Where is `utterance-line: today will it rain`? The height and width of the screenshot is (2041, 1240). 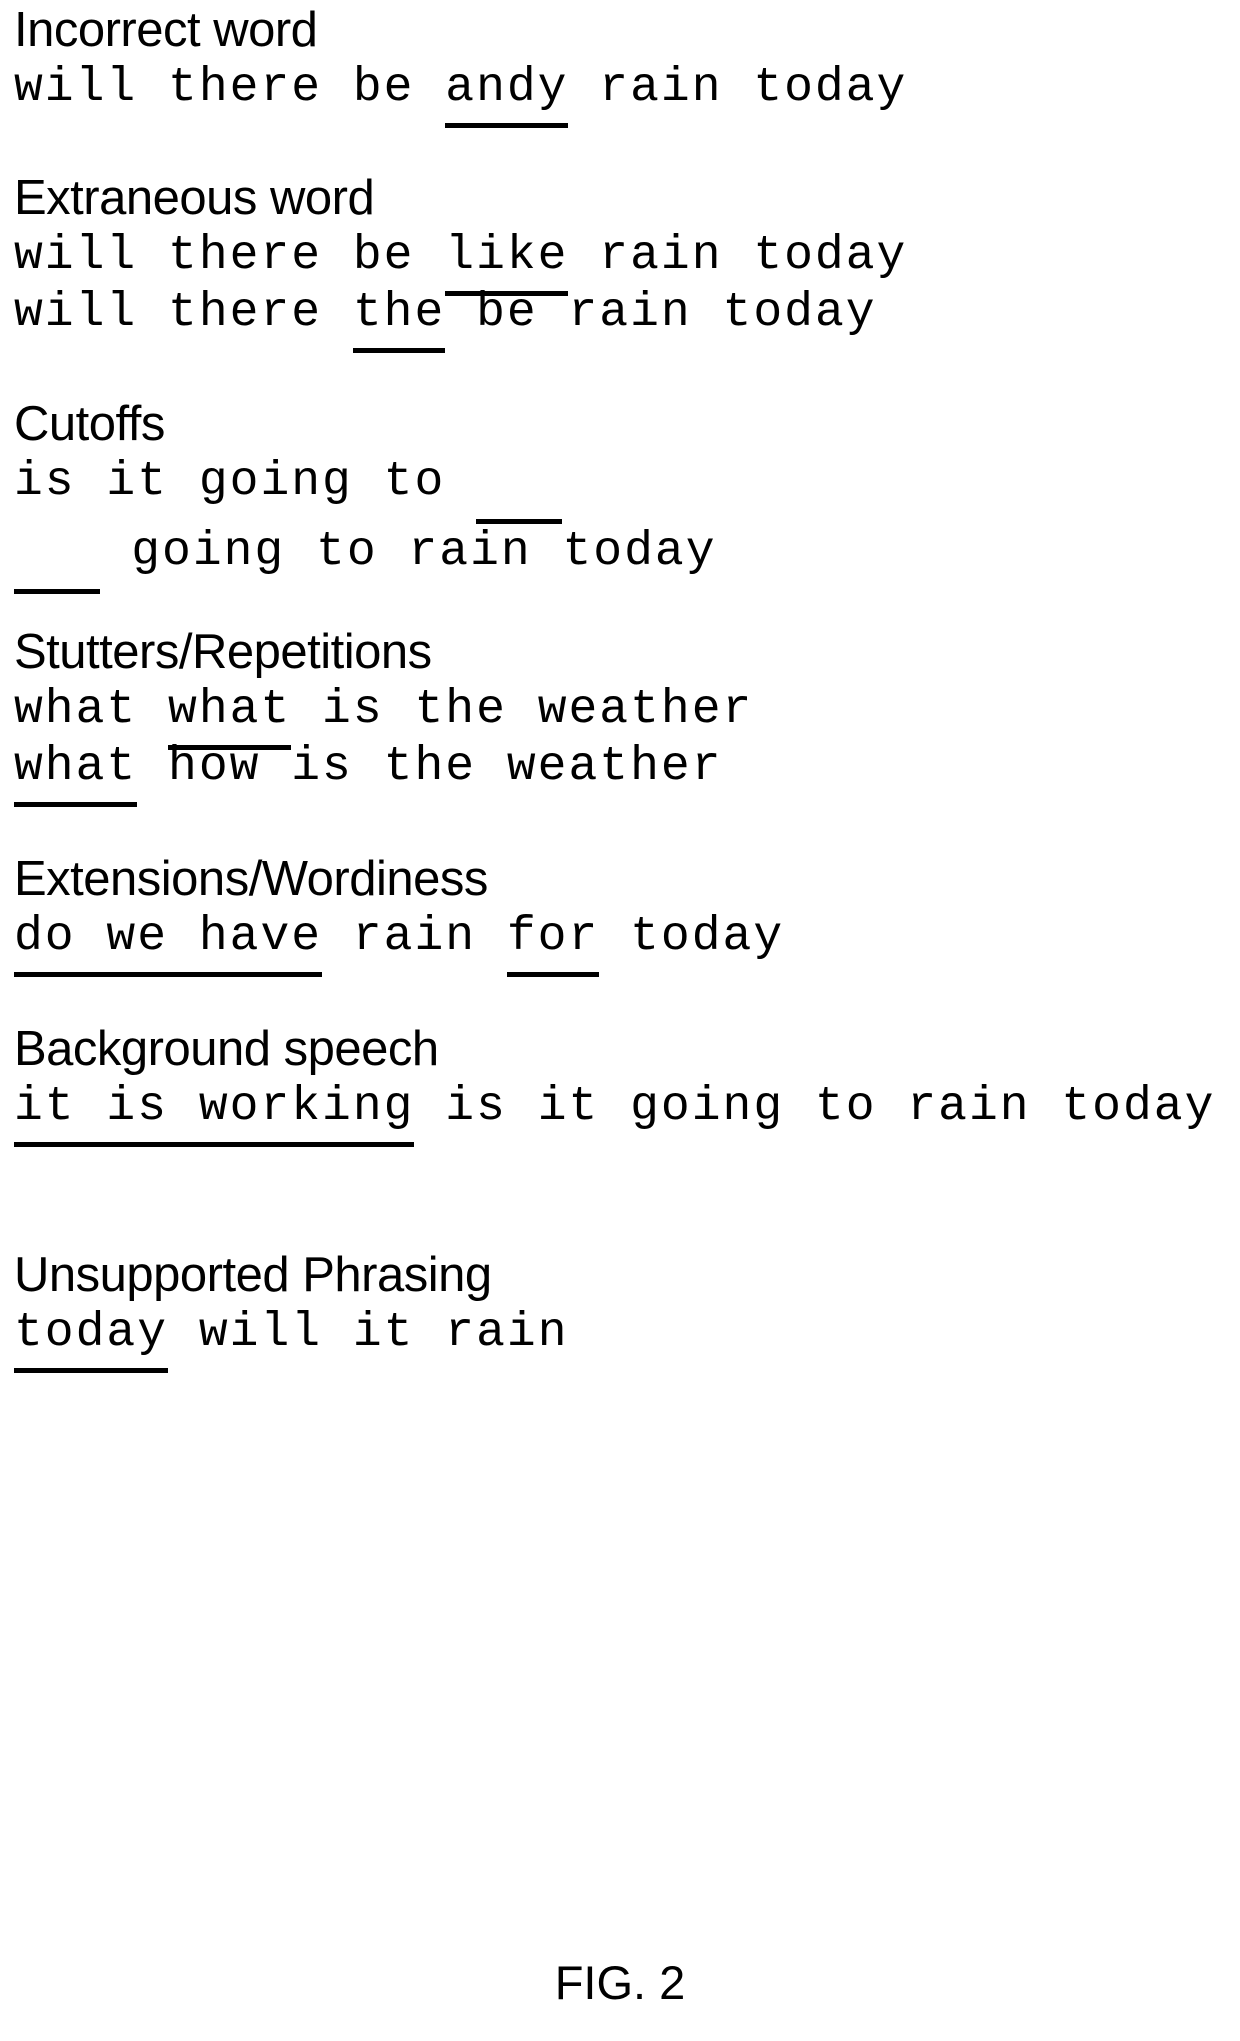
utterance-line: today will it rain is located at coordinates (621, 1339).